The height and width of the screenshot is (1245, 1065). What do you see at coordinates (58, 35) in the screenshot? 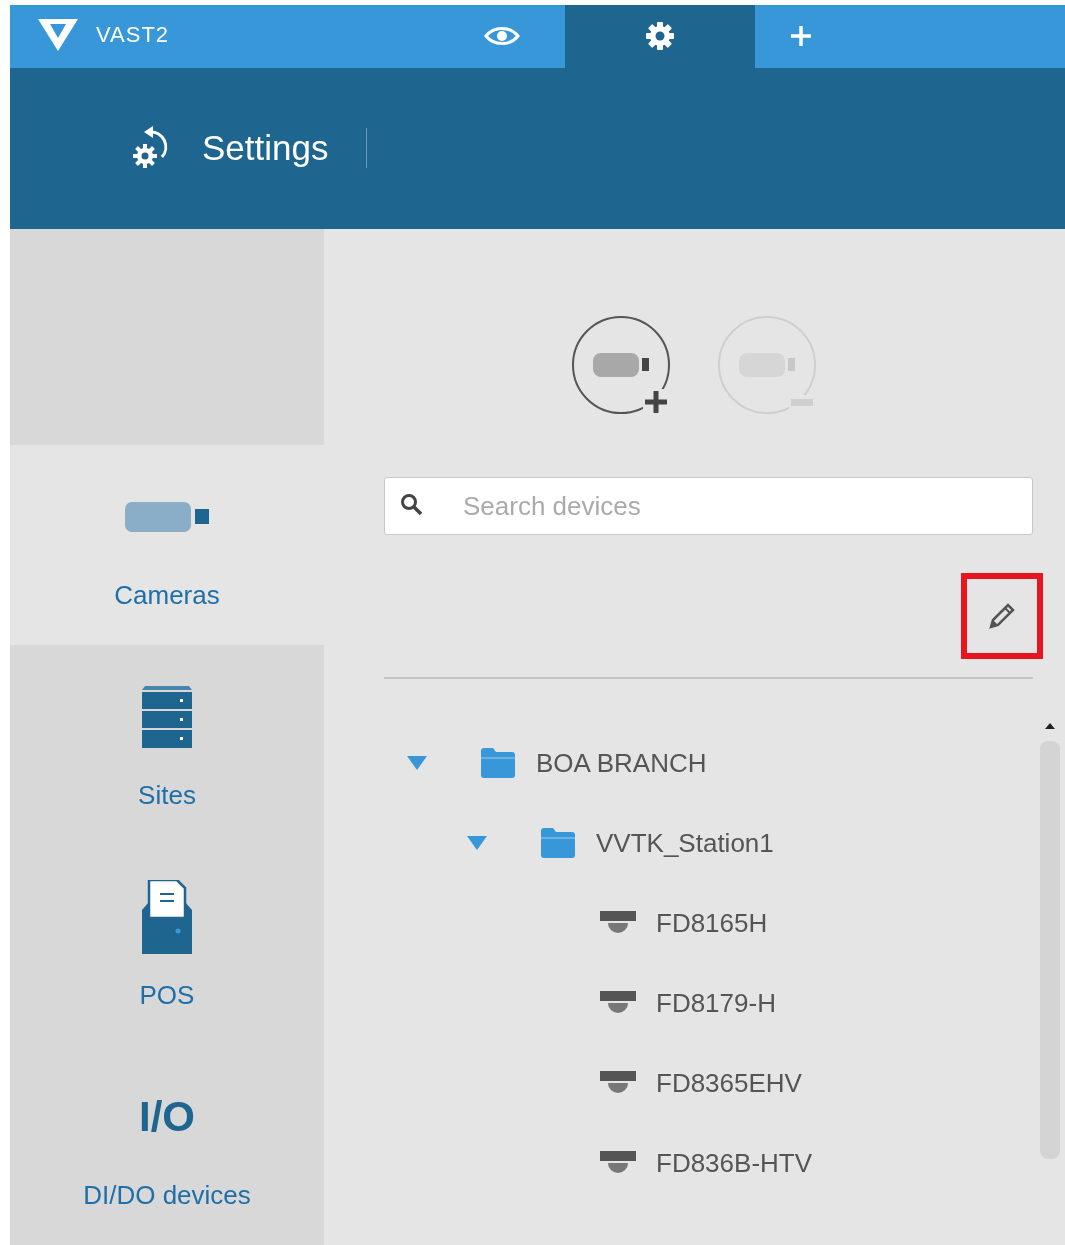
I see `logo-icon` at bounding box center [58, 35].